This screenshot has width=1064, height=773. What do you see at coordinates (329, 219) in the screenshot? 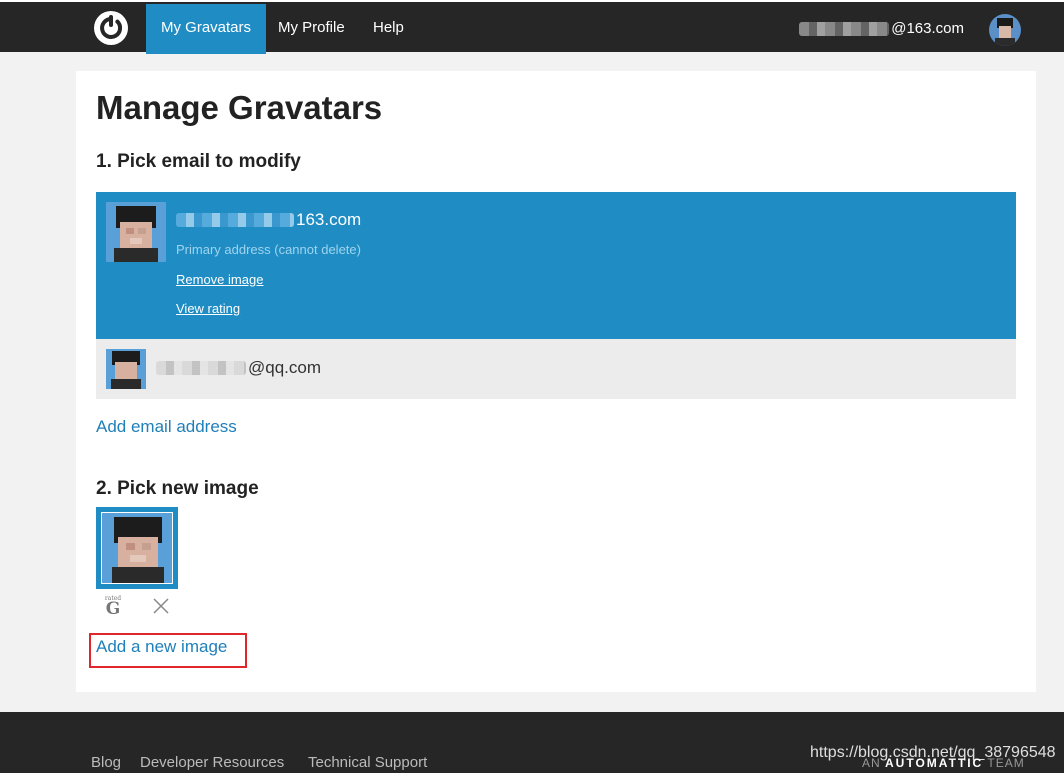
I see `primary-email-suffix: 163.com` at bounding box center [329, 219].